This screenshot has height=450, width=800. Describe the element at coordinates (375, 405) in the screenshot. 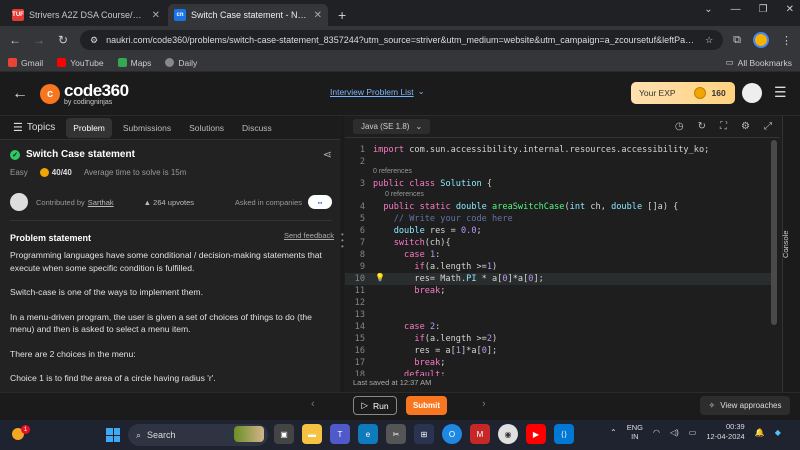

I see `run-button: ▷ Run` at that location.